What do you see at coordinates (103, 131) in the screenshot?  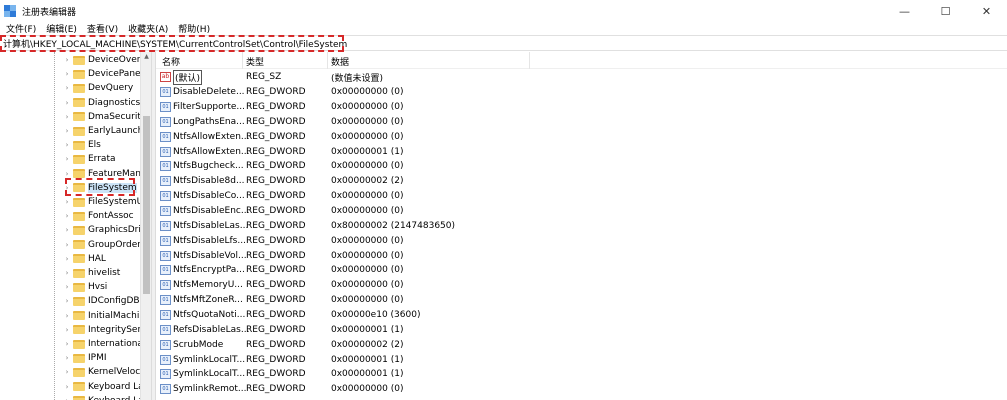 I see `tree-item: › EarlyLaunch` at bounding box center [103, 131].